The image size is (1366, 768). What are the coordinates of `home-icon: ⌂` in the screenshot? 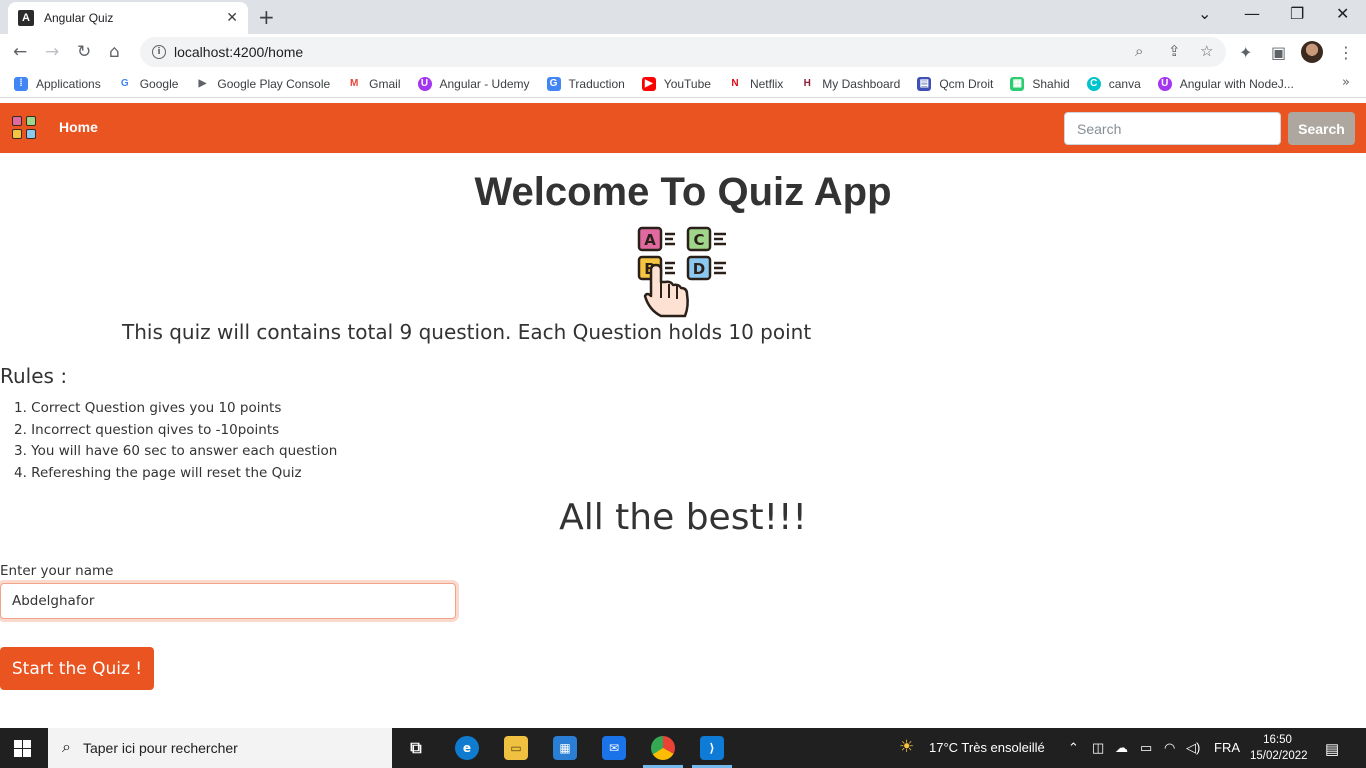 It's located at (114, 52).